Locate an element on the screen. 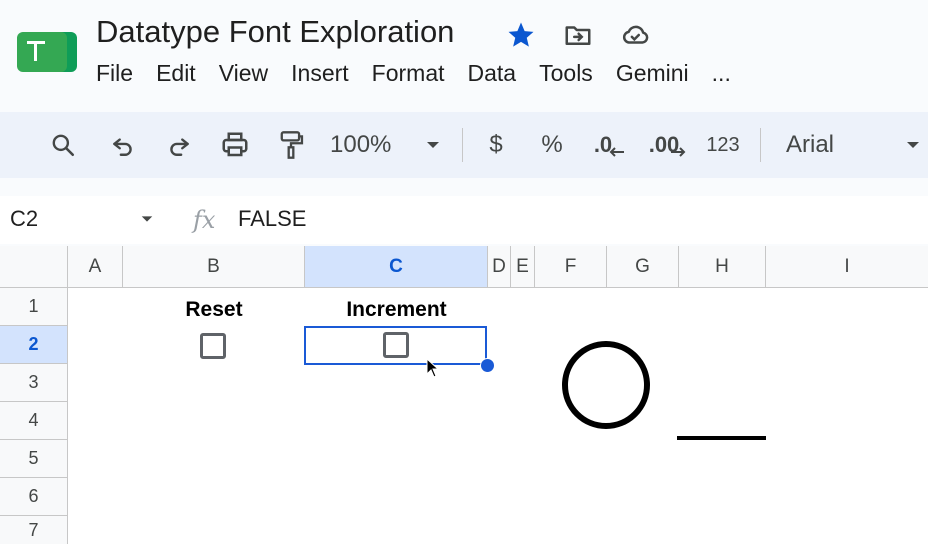 The height and width of the screenshot is (544, 928). mouse-pointer-icon is located at coordinates (433, 368).